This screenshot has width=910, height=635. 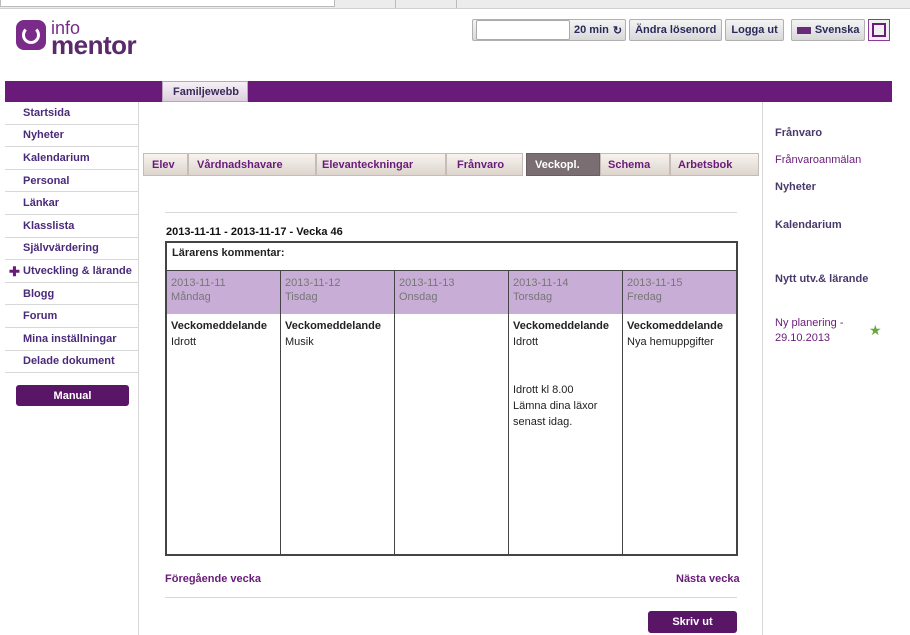 I want to click on tab-vardnadshavare: Vårdnadshavare, so click(x=252, y=164).